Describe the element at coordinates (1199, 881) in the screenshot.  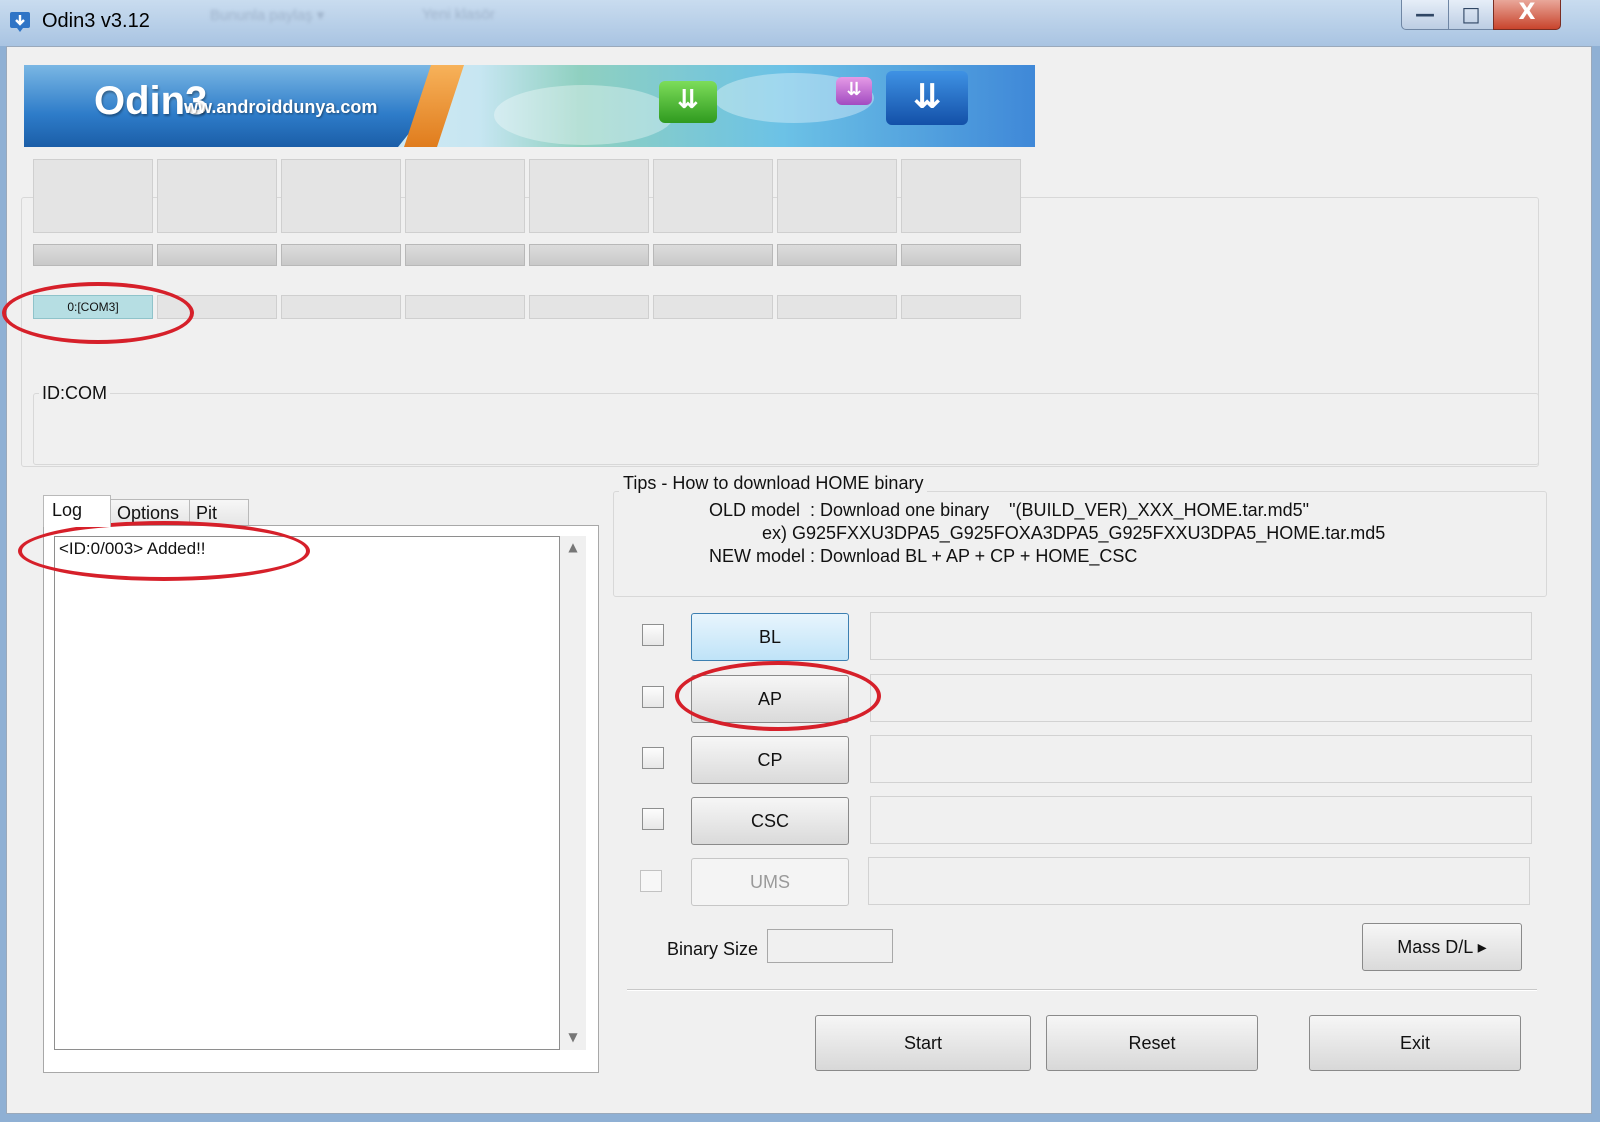
I see `ums-path-field` at that location.